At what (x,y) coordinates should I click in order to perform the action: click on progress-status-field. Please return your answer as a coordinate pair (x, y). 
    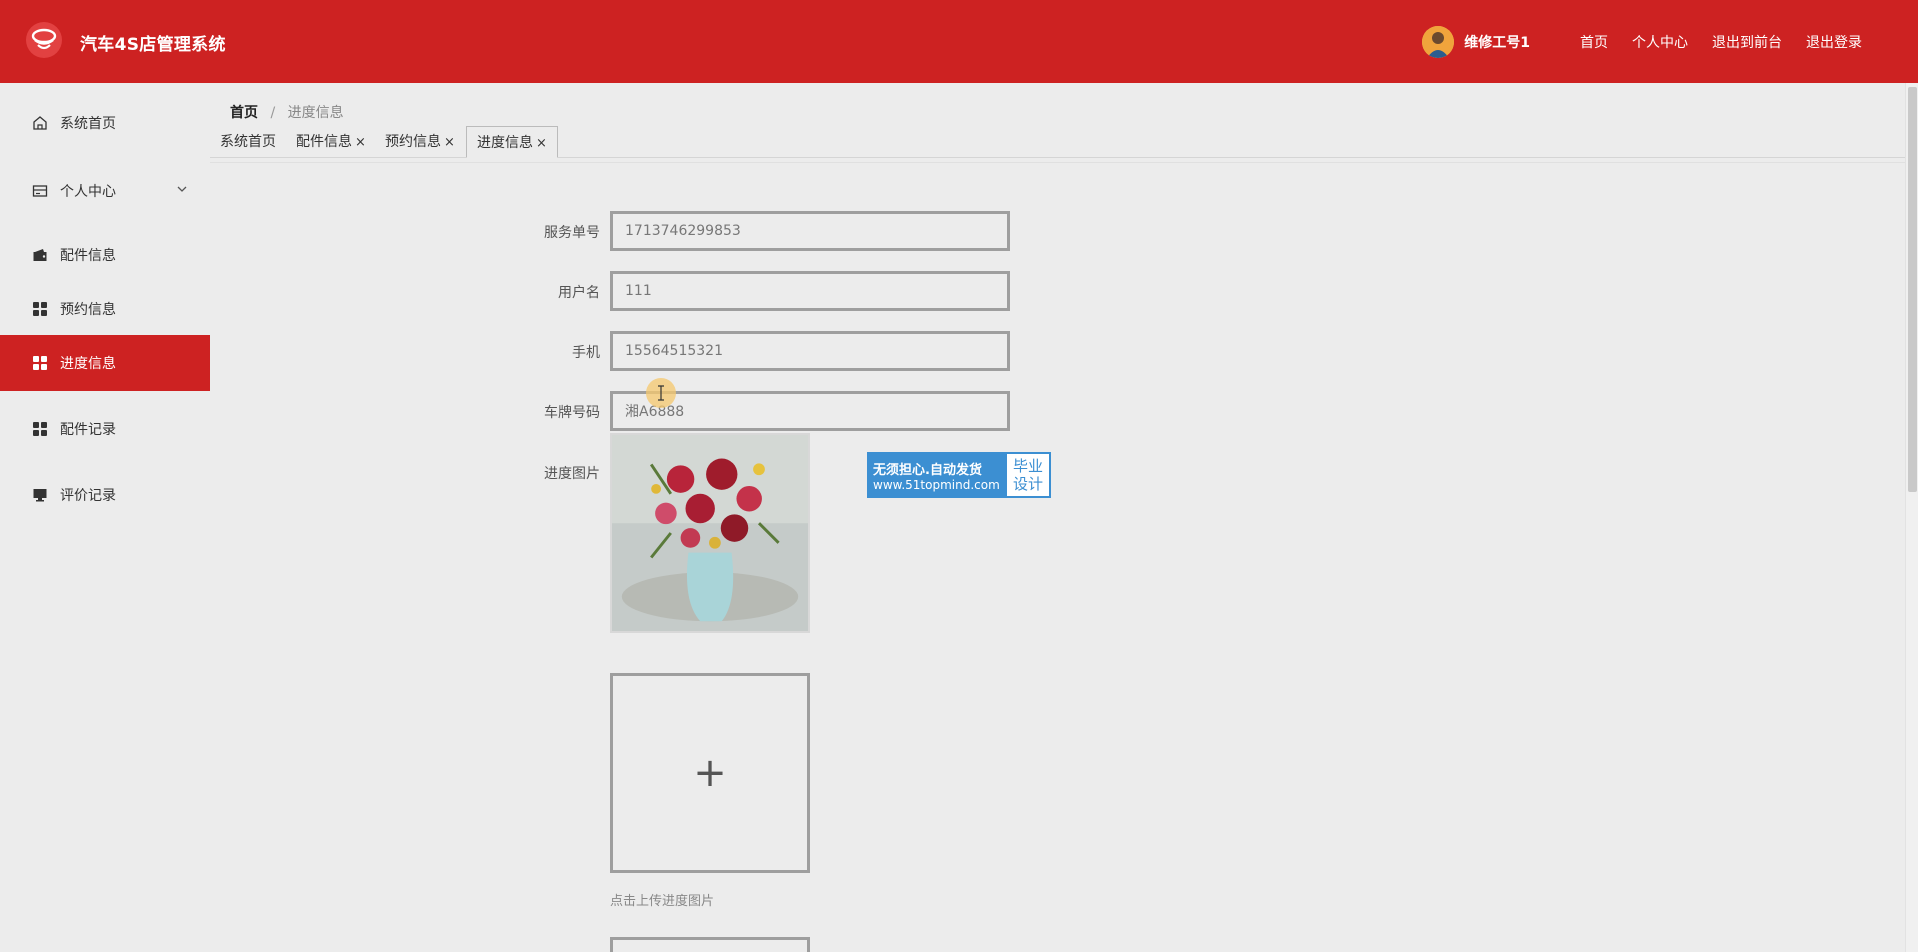
    Looking at the image, I should click on (710, 944).